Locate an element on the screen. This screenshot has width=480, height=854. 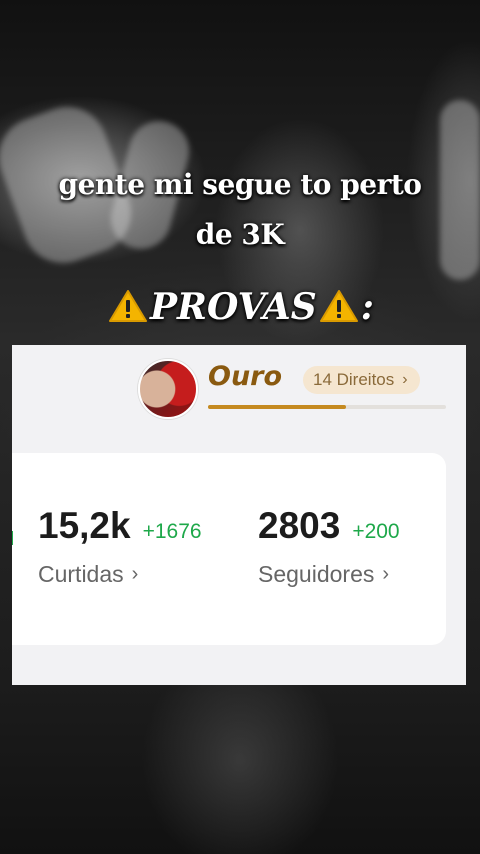
tier-progress-bar is located at coordinates (327, 407).